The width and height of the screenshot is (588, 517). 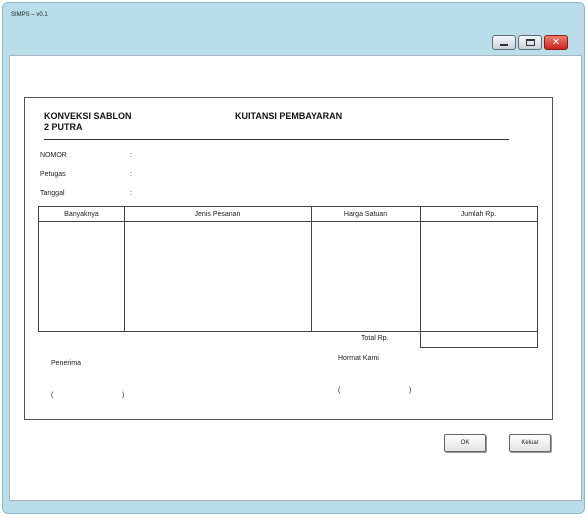 What do you see at coordinates (479, 339) in the screenshot?
I see `total-value` at bounding box center [479, 339].